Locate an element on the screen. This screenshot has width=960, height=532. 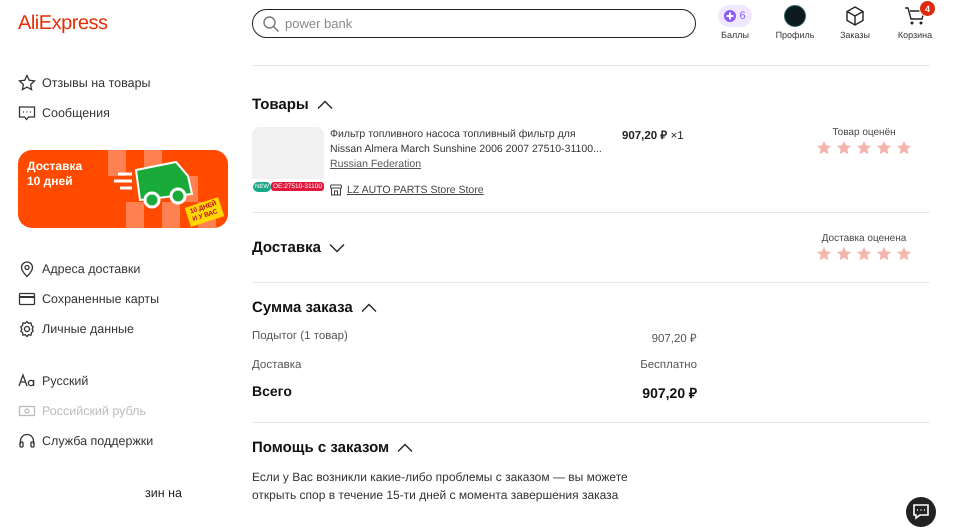
header-action: Заказы is located at coordinates (855, 22).